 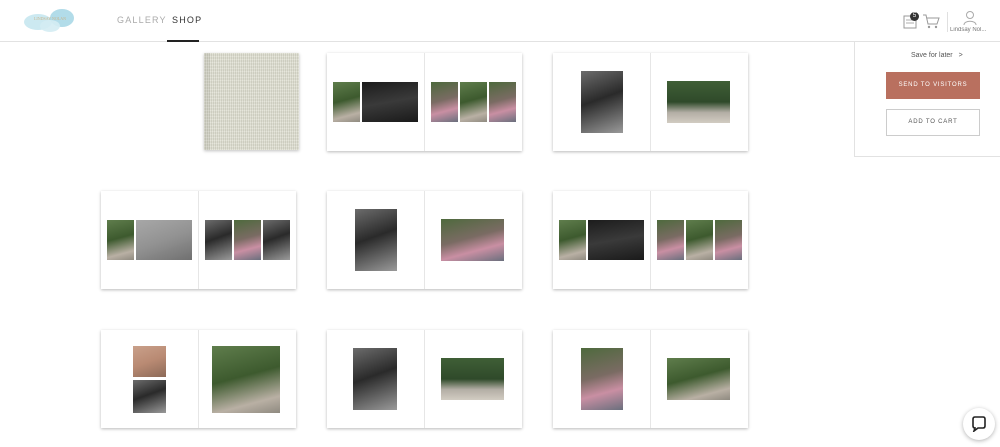 I want to click on save-for-later-link: Save for later >, so click(x=937, y=55).